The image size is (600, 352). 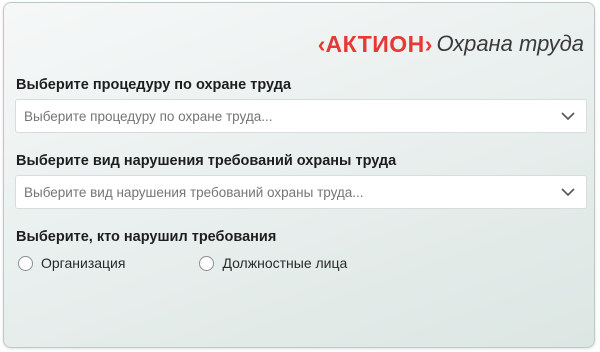 I want to click on radio-label-officials: Должностные лица, so click(x=285, y=263).